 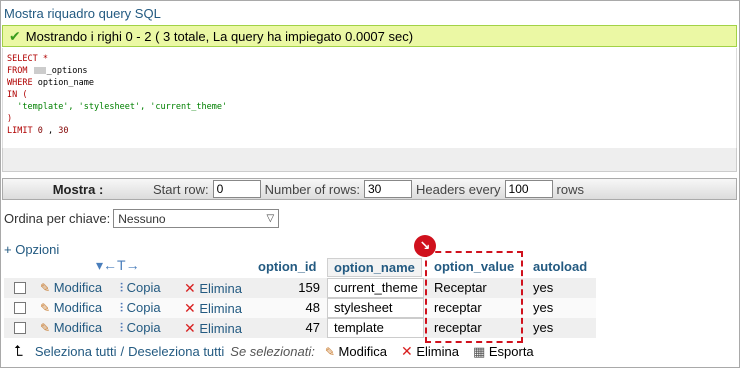 I want to click on arrow-down-right-icon: ↘, so click(x=425, y=246).